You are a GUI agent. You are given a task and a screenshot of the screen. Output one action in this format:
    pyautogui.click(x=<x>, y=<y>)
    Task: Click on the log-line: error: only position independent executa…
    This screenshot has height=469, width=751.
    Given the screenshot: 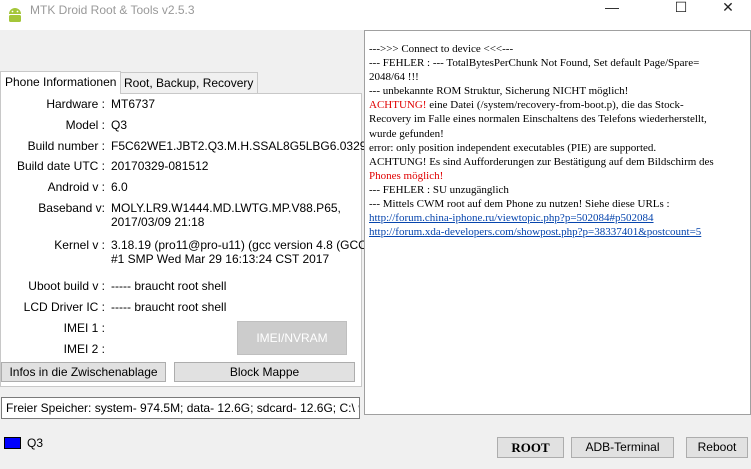 What is the action you would take?
    pyautogui.click(x=513, y=147)
    